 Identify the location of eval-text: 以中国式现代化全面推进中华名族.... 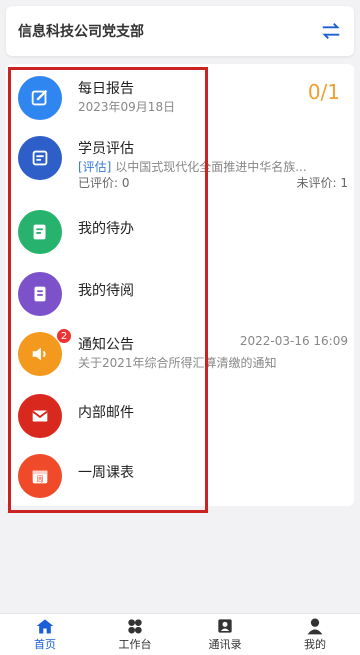
(209, 167).